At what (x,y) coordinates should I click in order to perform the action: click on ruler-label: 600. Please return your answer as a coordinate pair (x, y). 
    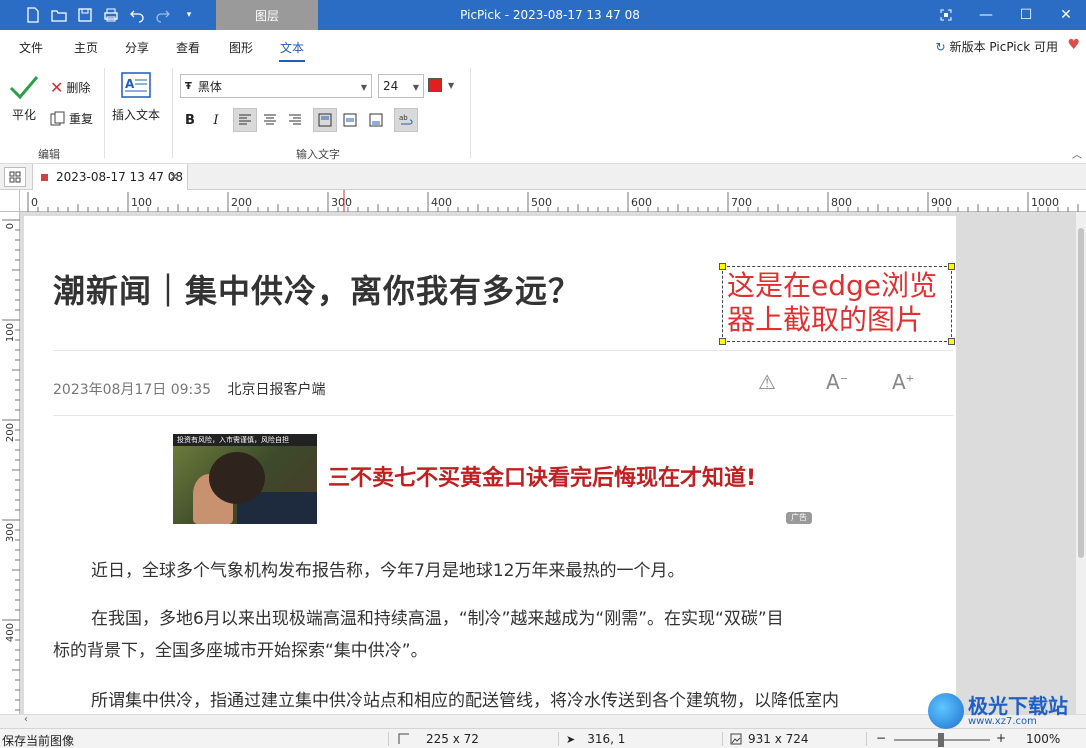
    Looking at the image, I should click on (641, 202).